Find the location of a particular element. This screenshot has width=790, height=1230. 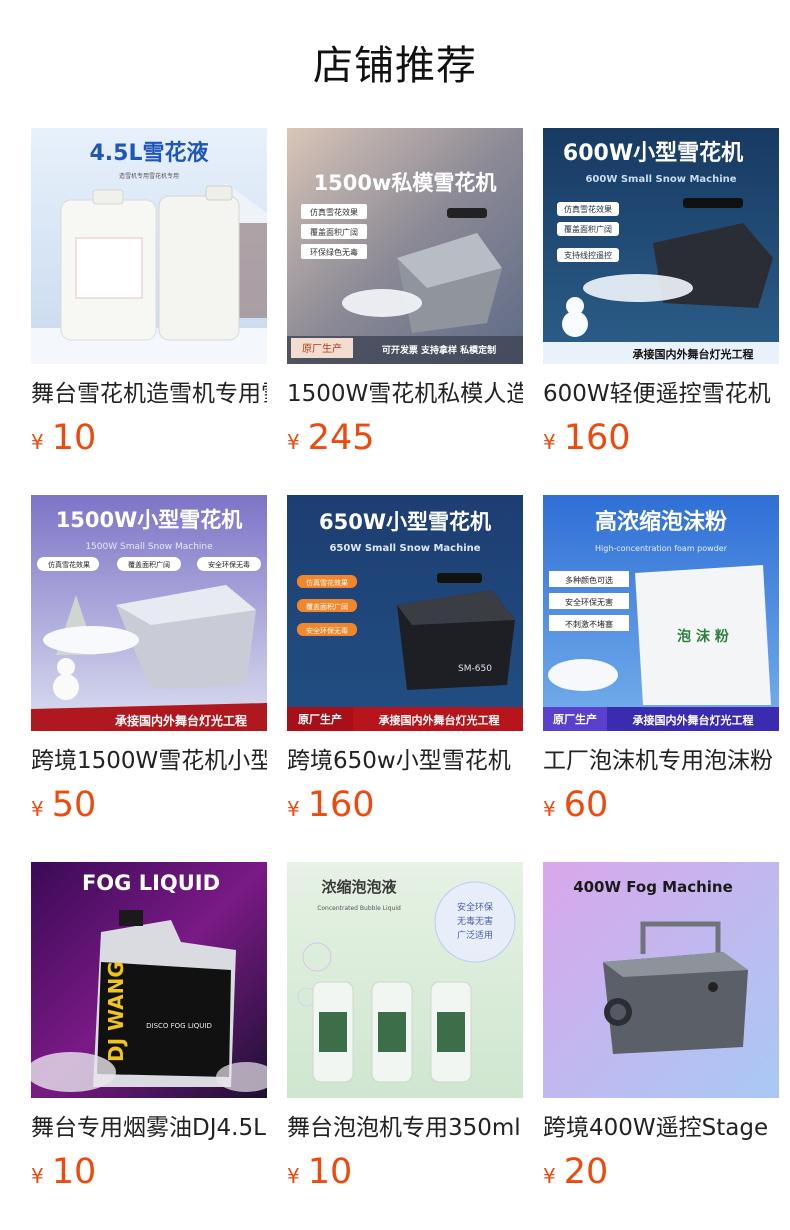

product-image: 400W Fog Machine is located at coordinates (661, 980).